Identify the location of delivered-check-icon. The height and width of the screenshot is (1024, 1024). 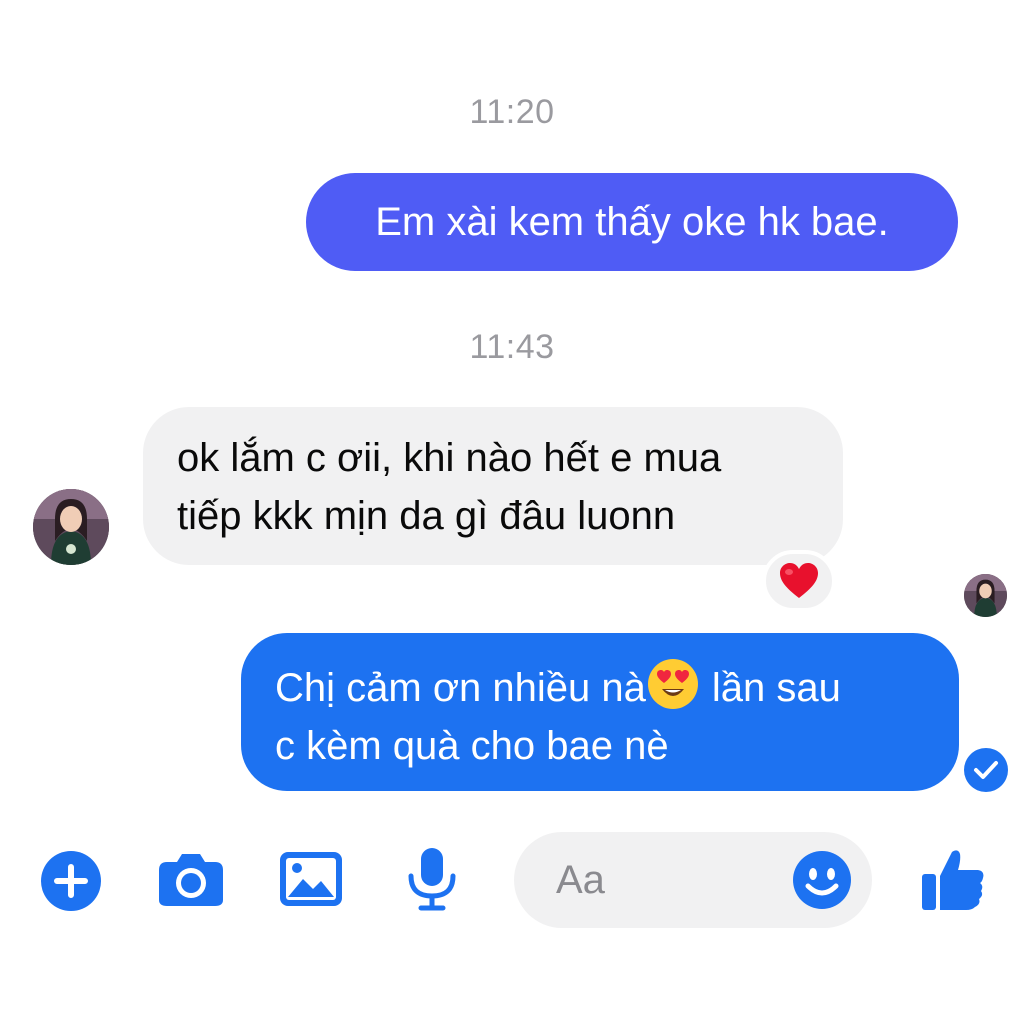
(986, 770).